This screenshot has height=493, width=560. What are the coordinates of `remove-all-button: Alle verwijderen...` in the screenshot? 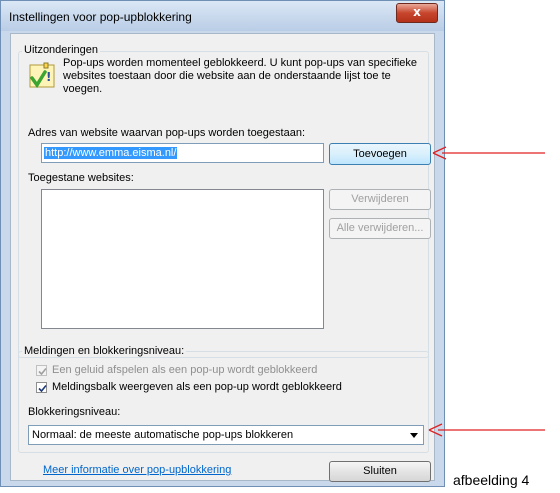 It's located at (380, 228).